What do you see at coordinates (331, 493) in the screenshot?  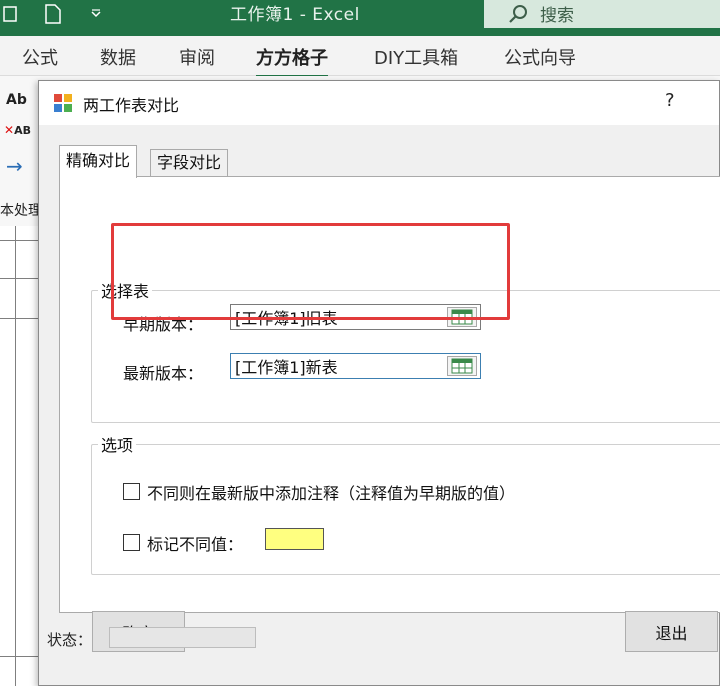 I see `add-comment-label: 不同则在最新版中添加注释（注释值为早期版的值）` at bounding box center [331, 493].